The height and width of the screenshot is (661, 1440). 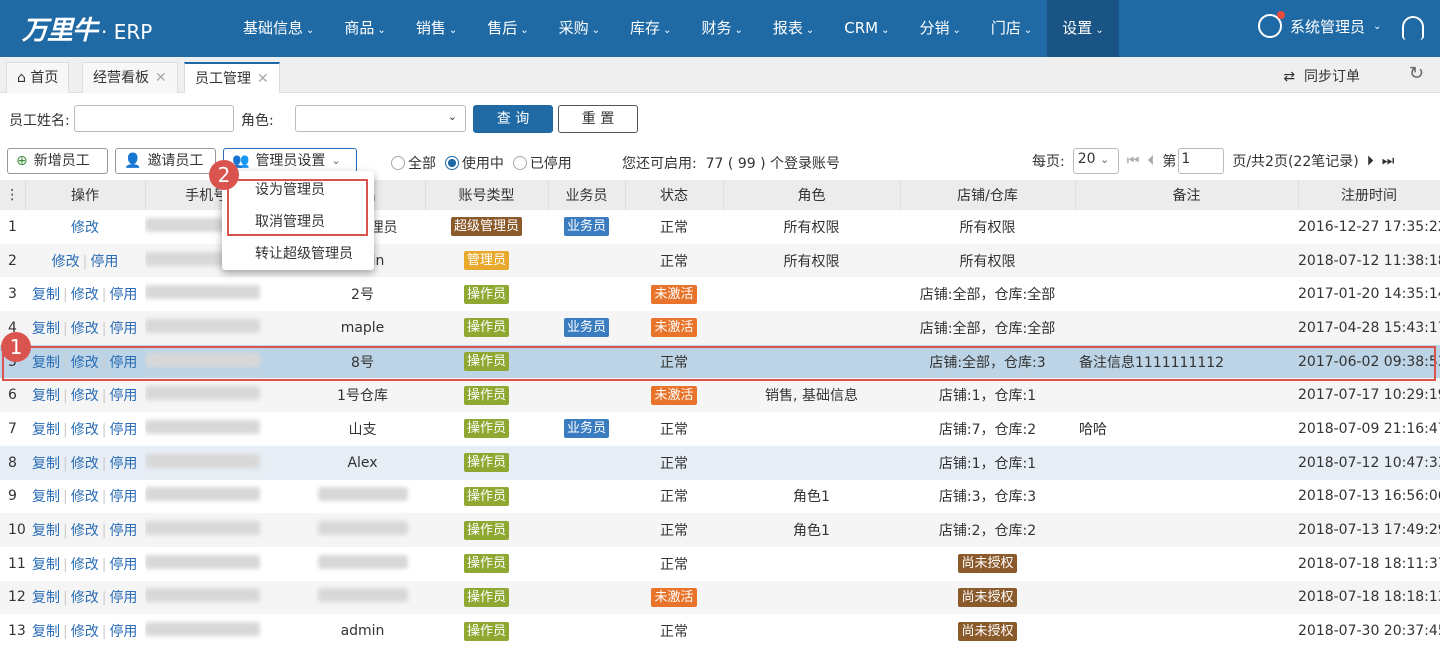 What do you see at coordinates (222, 530) in the screenshot?
I see `phone-cell` at bounding box center [222, 530].